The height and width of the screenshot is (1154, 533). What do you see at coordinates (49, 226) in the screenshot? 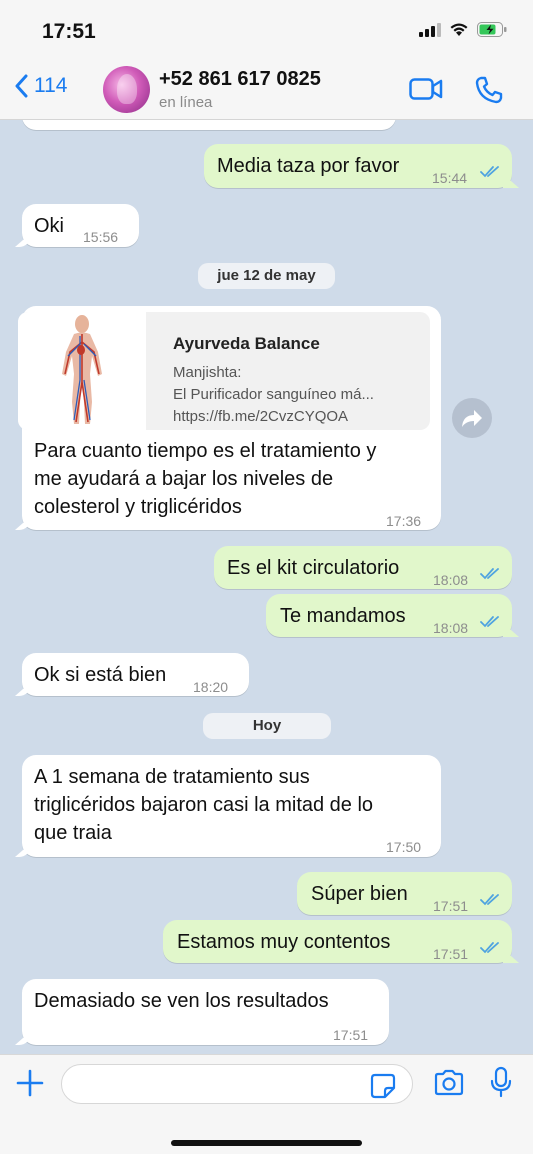
I see `message-text: Oki` at bounding box center [49, 226].